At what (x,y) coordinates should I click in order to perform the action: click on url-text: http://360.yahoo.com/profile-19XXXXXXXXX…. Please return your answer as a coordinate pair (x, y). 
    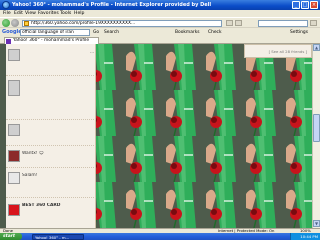
    Looking at the image, I should click on (83, 23).